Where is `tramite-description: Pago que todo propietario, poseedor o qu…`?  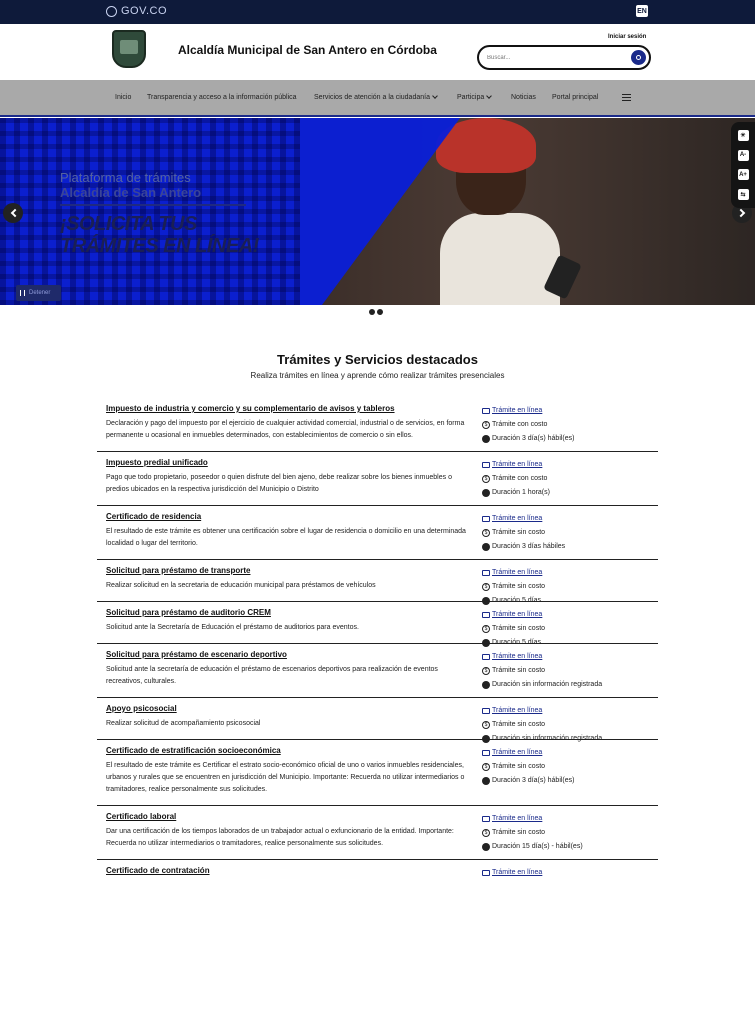 tramite-description: Pago que todo propietario, poseedor o qu… is located at coordinates (279, 483).